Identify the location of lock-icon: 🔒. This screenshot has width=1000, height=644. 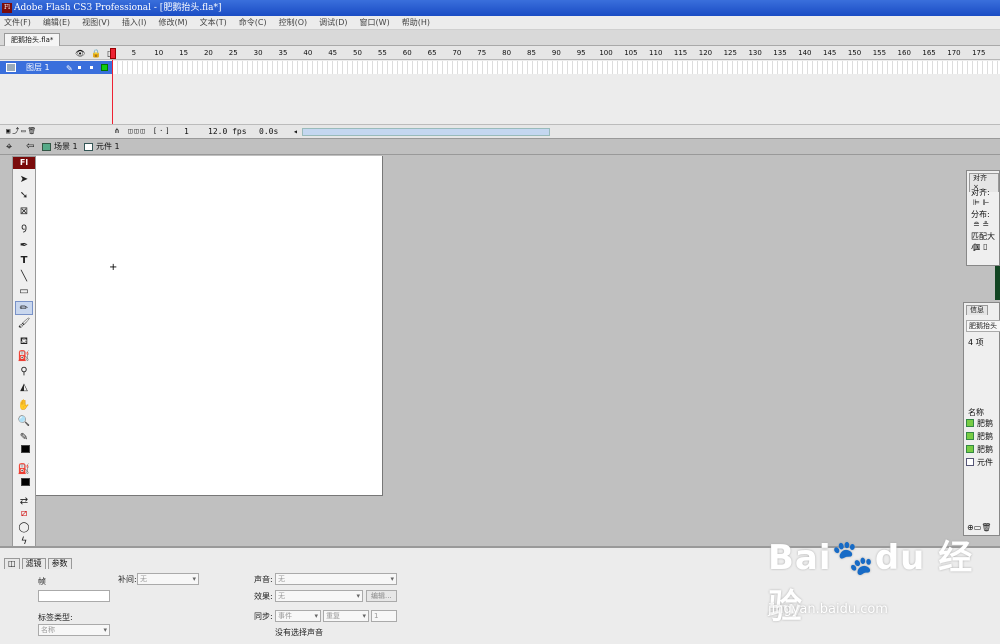
(96, 53).